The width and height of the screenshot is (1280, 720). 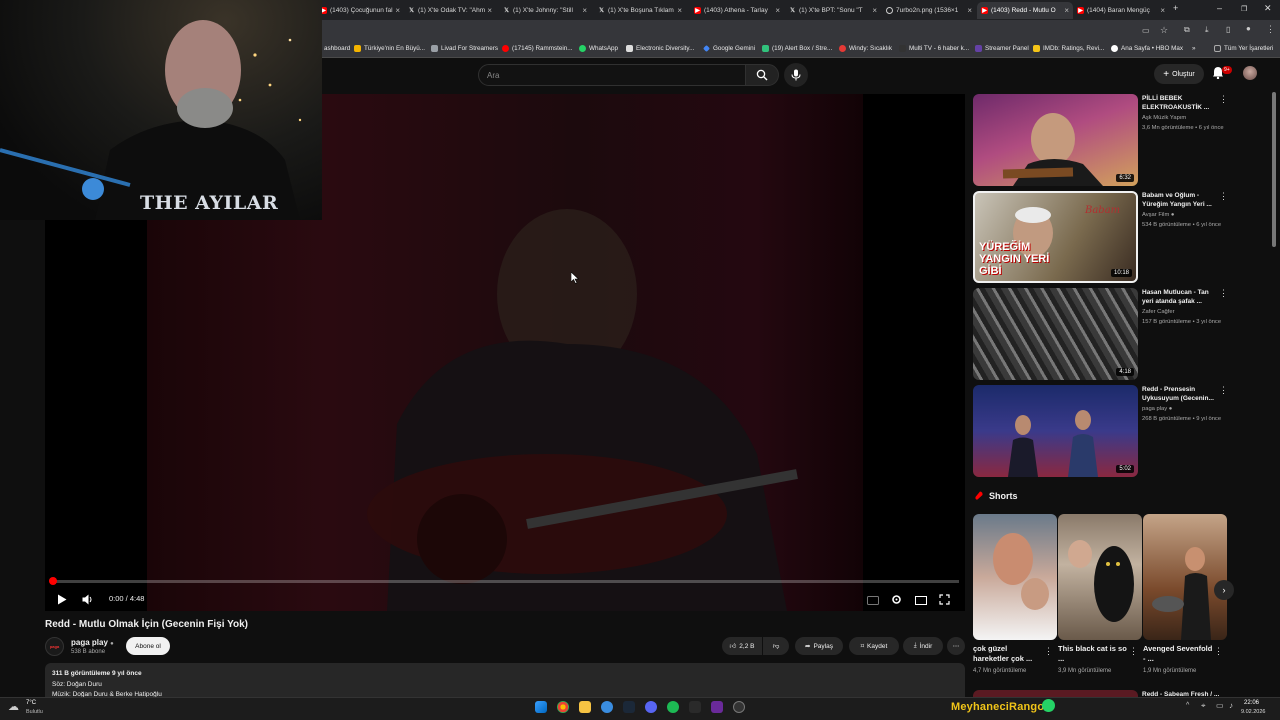 What do you see at coordinates (1228, 29) in the screenshot?
I see `menu-icon: ▯` at bounding box center [1228, 29].